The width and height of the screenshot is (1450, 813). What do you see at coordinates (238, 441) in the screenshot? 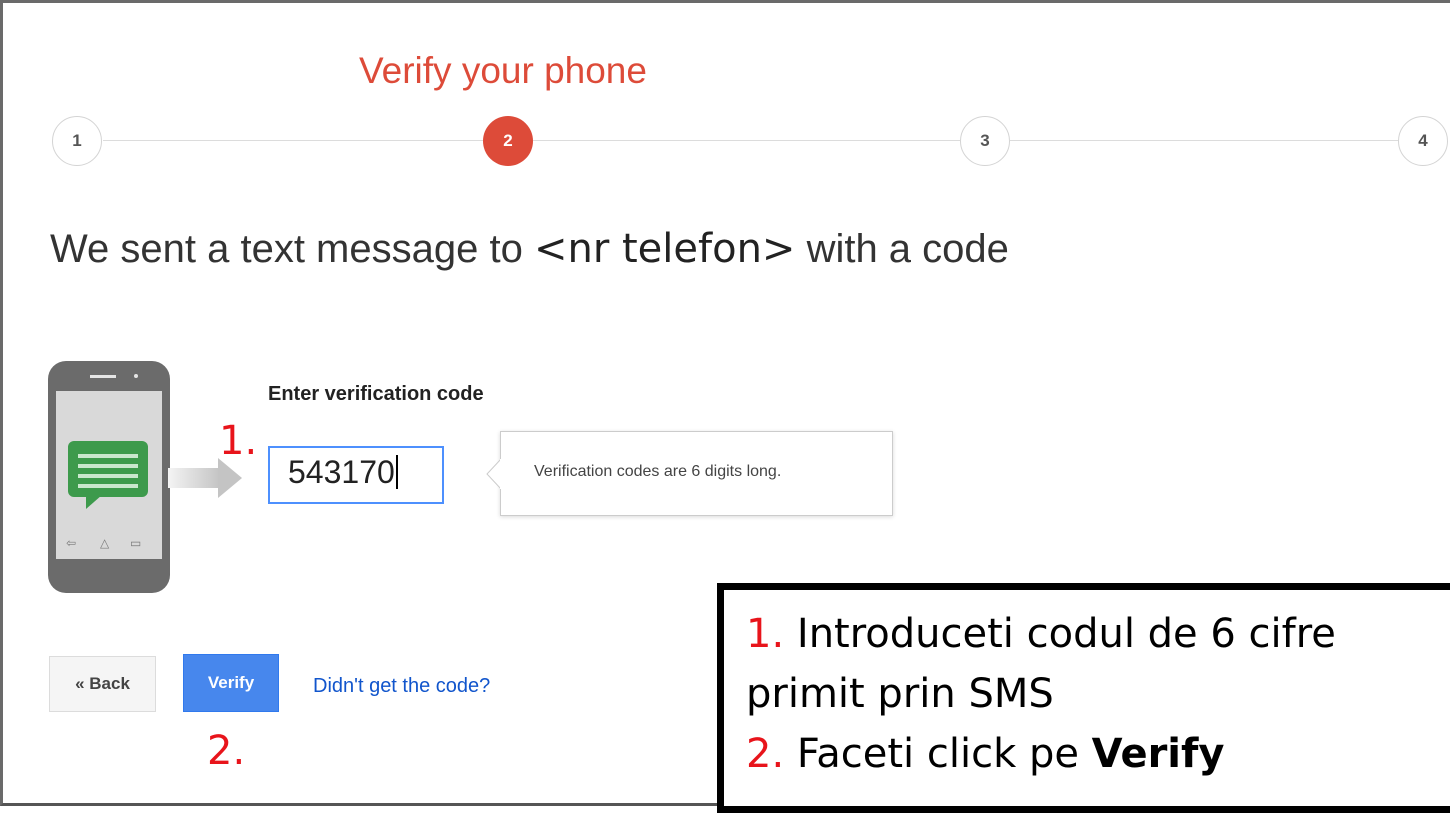
I see `annotation-marker-1: 1.` at bounding box center [238, 441].